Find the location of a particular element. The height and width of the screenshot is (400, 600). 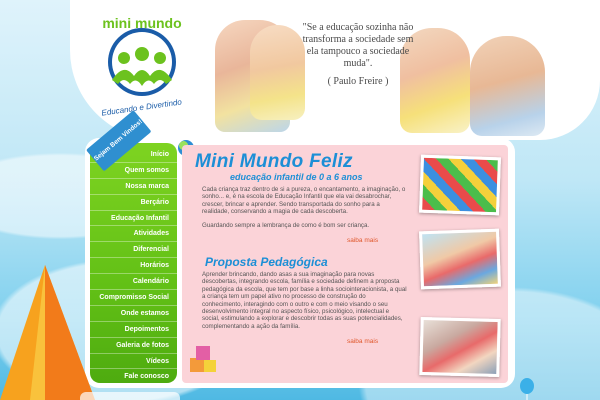

tent-decoration is located at coordinates (47, 332).